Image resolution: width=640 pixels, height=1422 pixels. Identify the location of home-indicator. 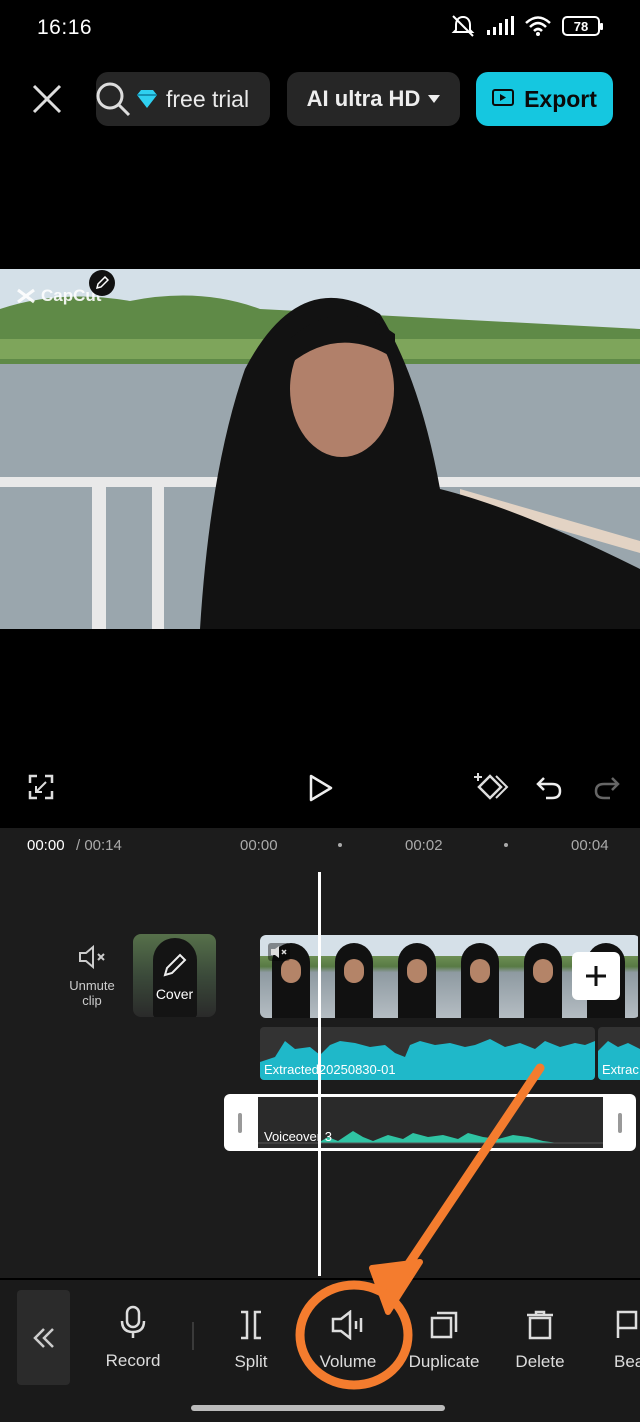
(318, 1408).